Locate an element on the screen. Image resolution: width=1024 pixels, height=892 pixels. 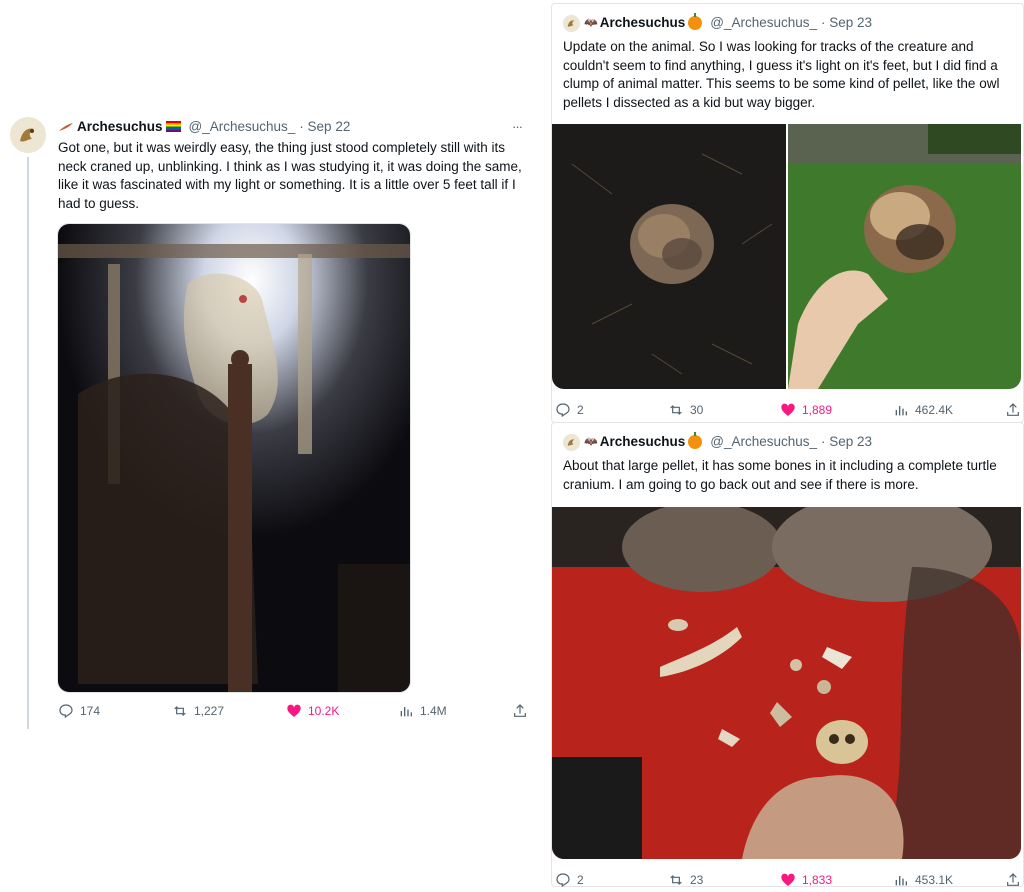
views-count: 1.4M is located at coordinates (433, 711).